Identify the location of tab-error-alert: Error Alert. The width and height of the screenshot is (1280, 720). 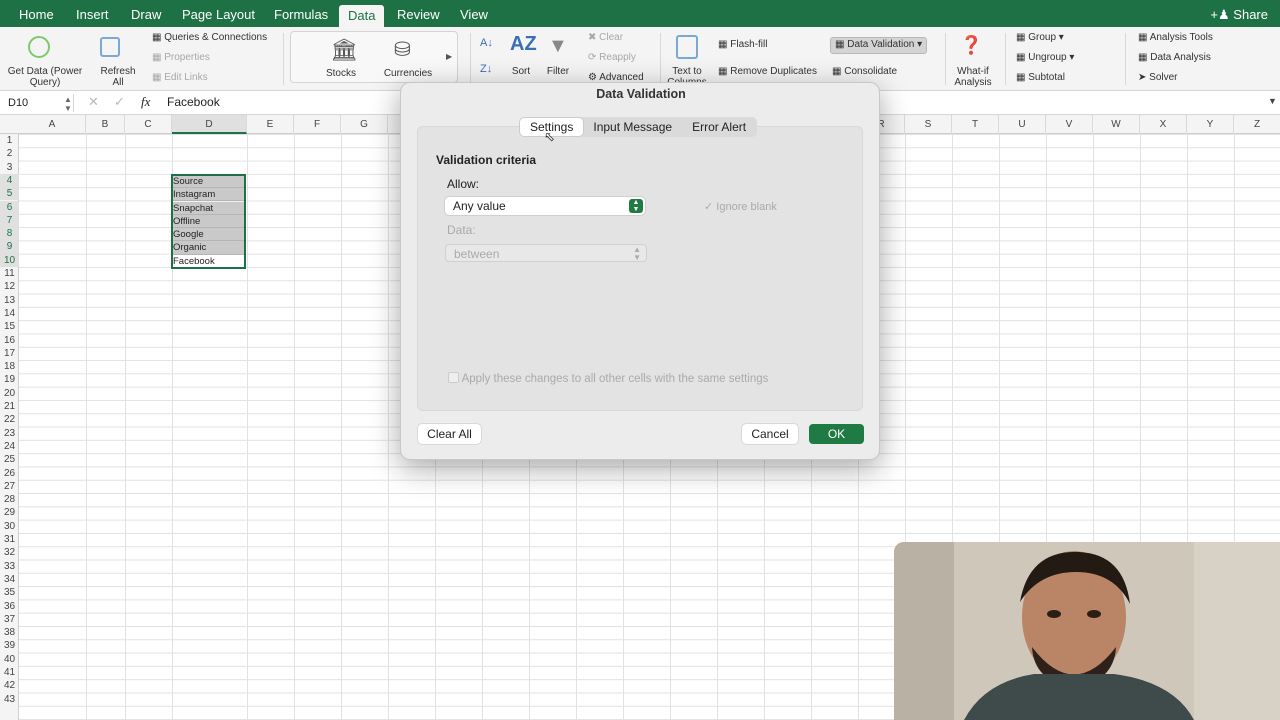
(719, 127).